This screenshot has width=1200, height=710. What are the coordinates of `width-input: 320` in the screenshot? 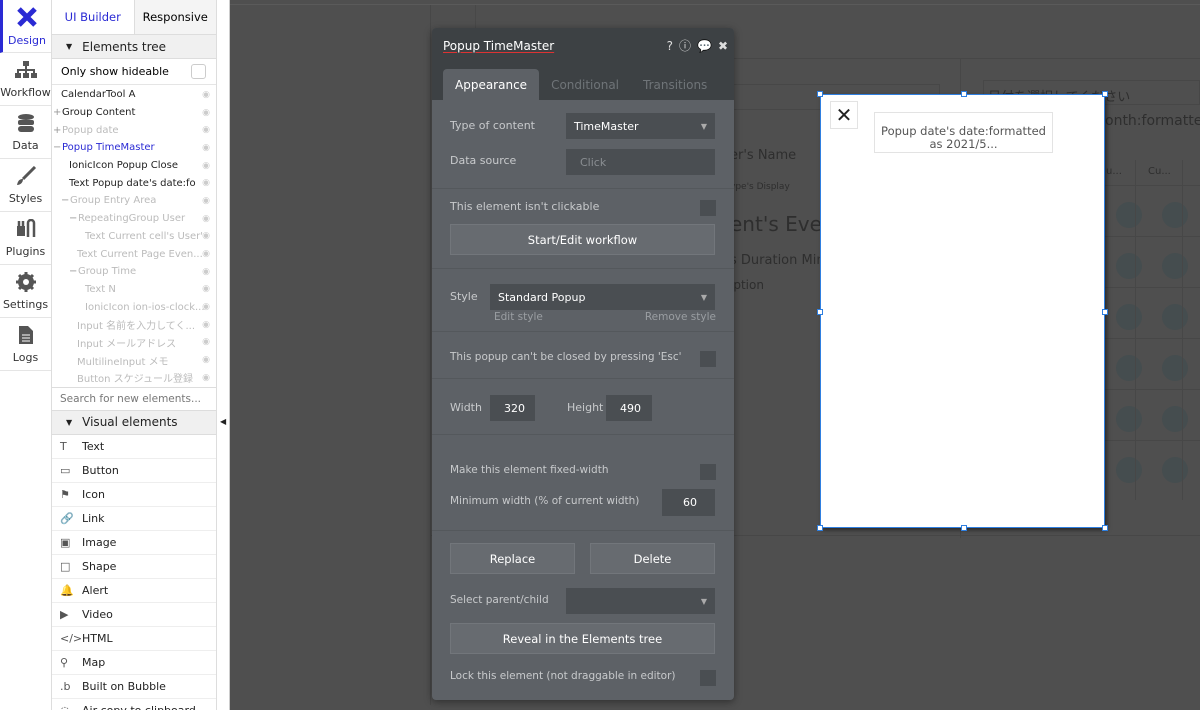 It's located at (512, 408).